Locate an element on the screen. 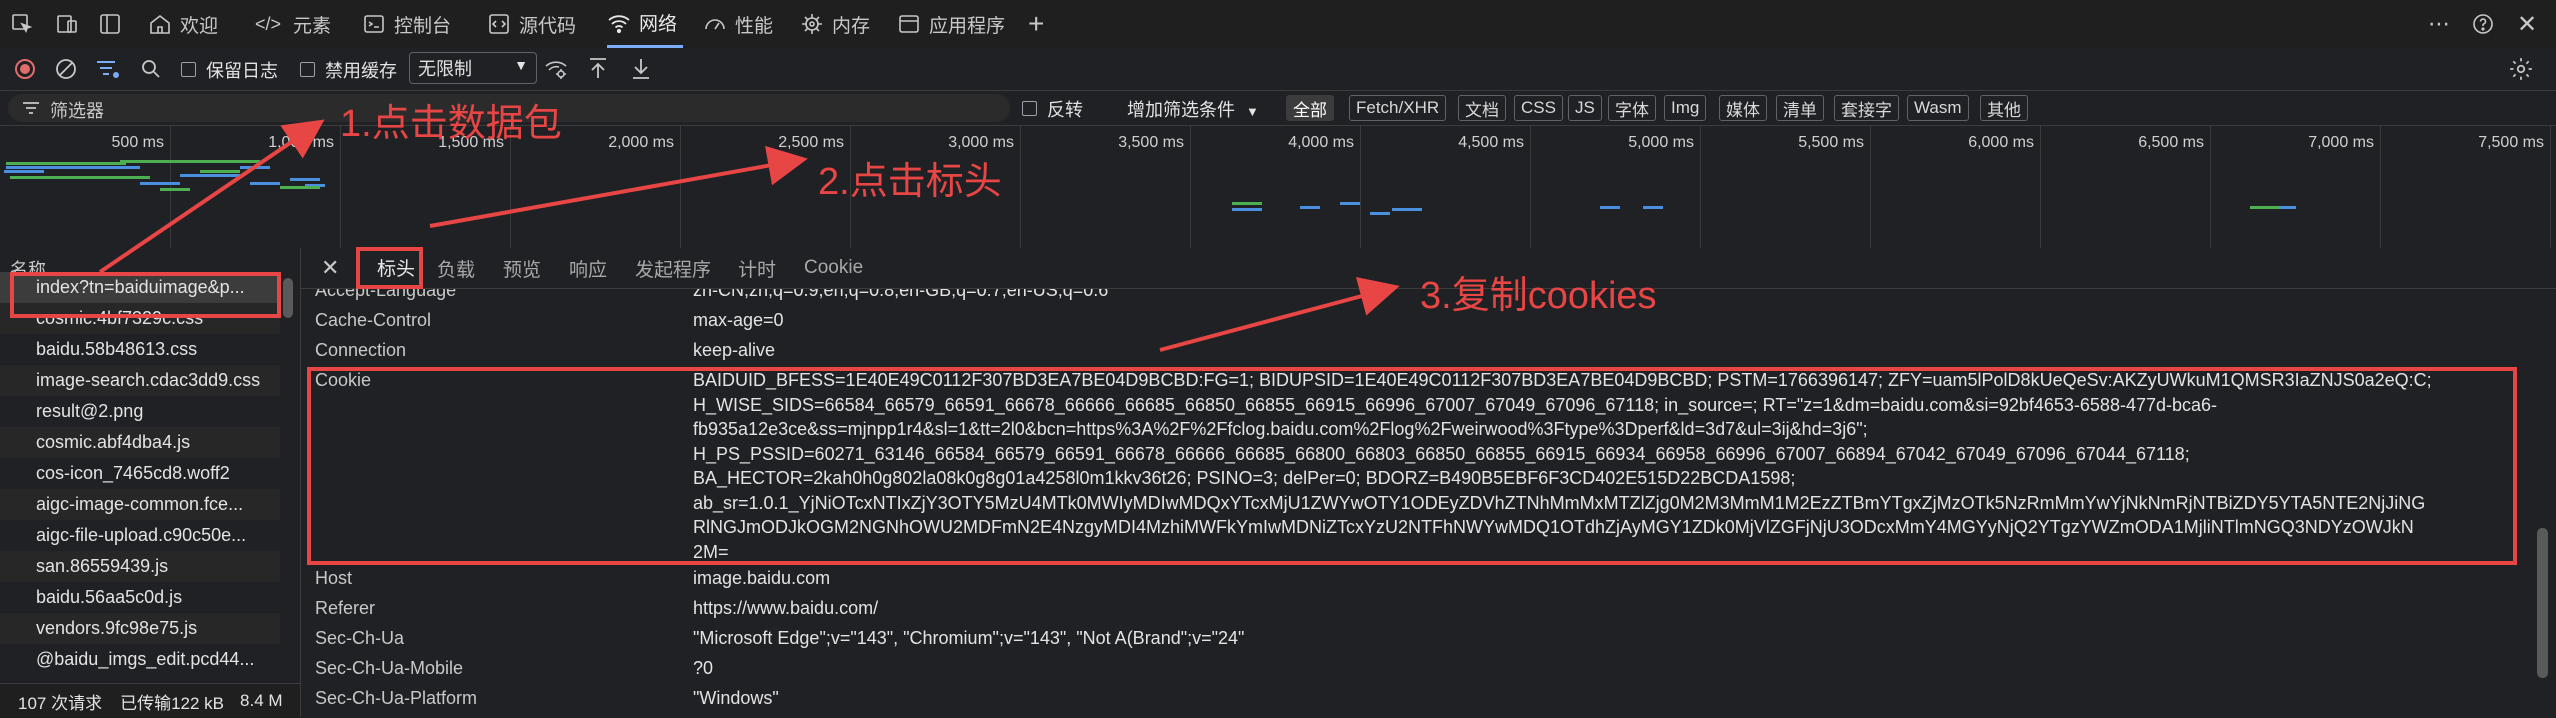  arrow-step2 is located at coordinates (618, 186).